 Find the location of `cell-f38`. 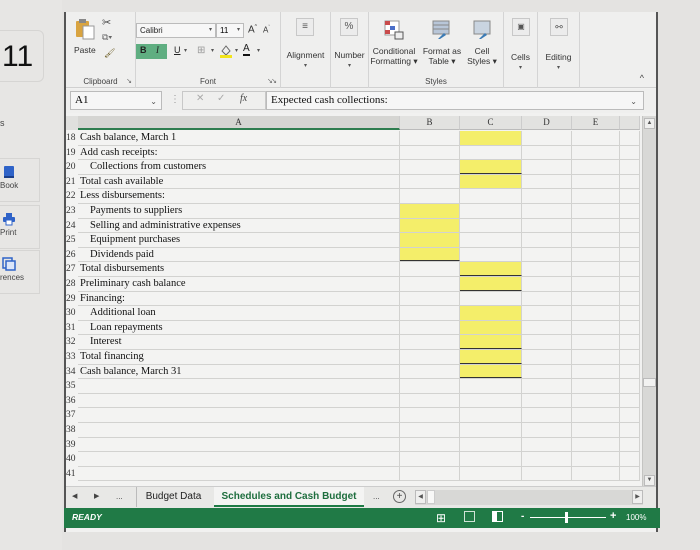

cell-f38 is located at coordinates (630, 430).